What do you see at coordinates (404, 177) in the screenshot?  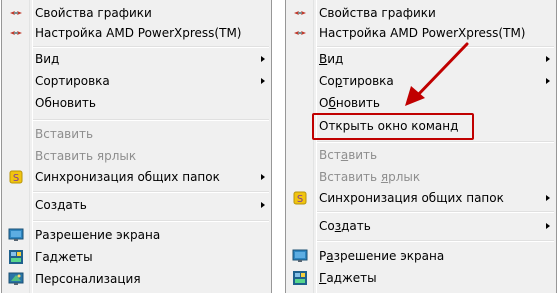 I see `label-text: рлык` at bounding box center [404, 177].